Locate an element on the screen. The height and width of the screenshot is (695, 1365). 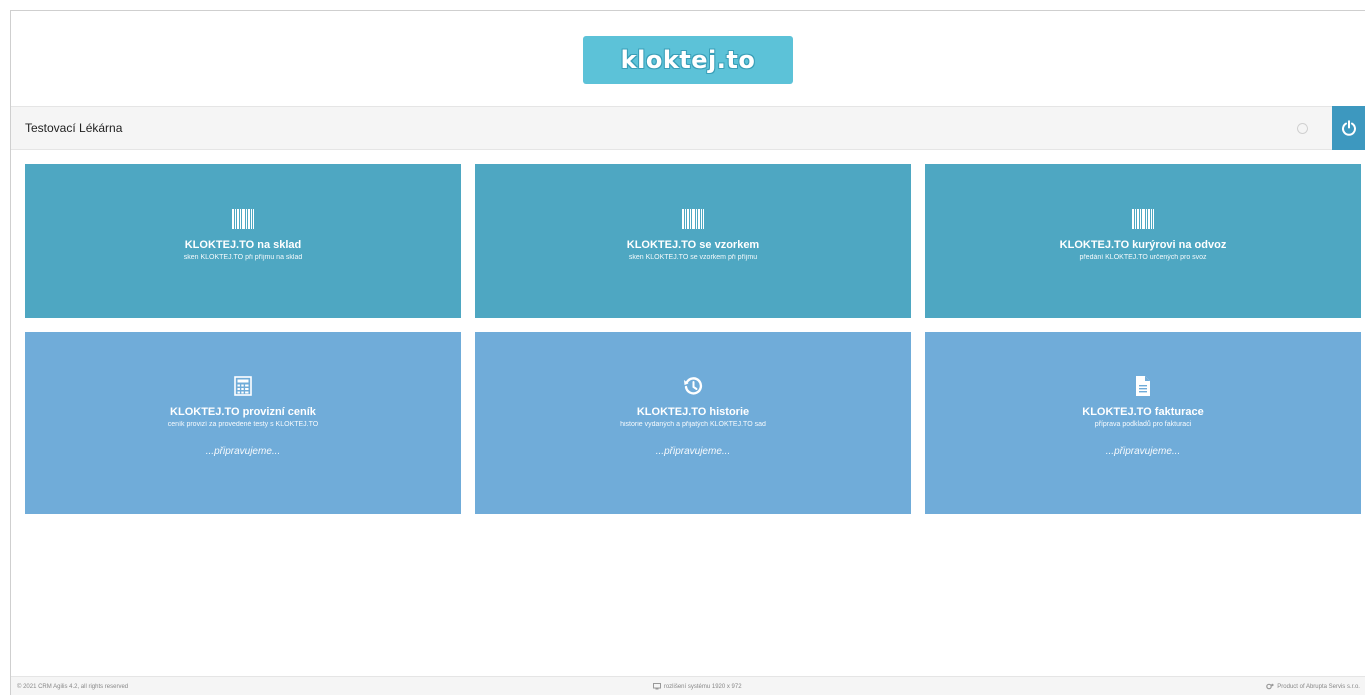
resolution-info: rozlišení systému 1920 x 972 is located at coordinates (697, 686).